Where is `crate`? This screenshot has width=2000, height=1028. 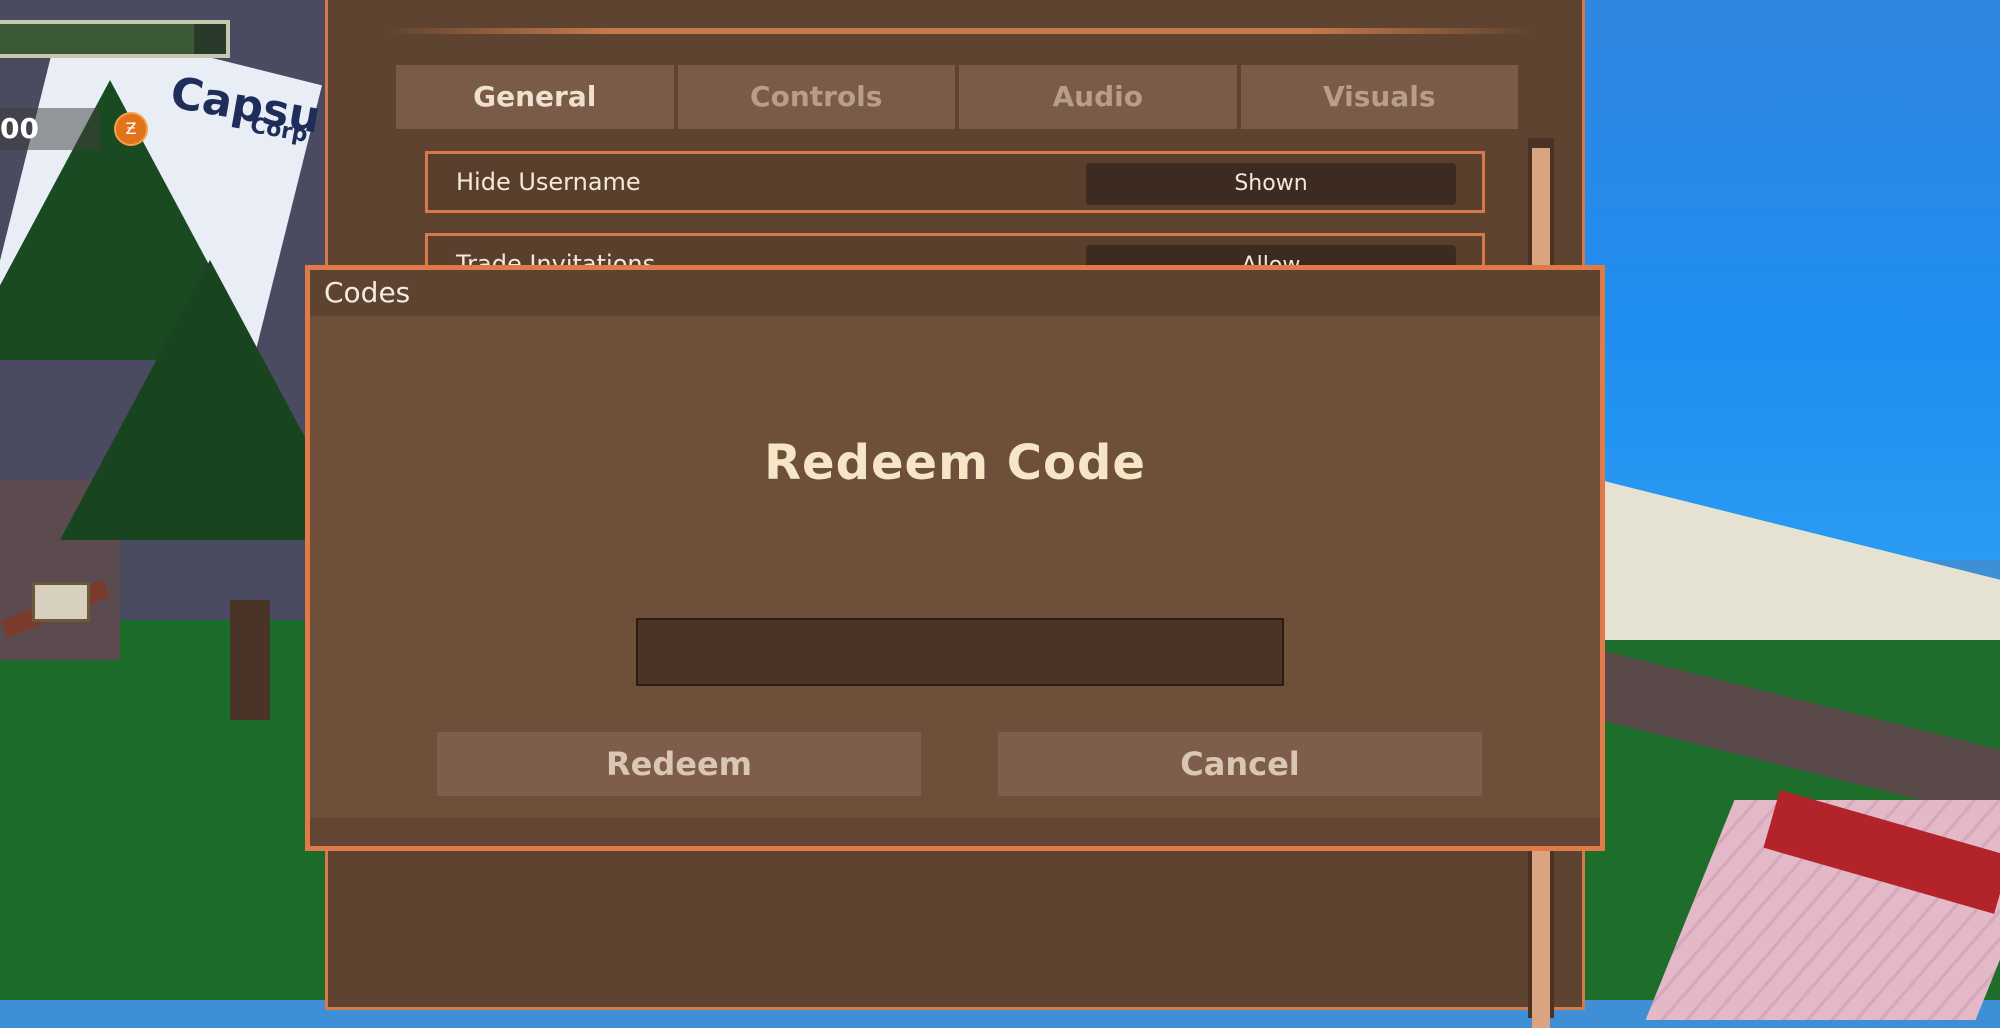
crate is located at coordinates (61, 602).